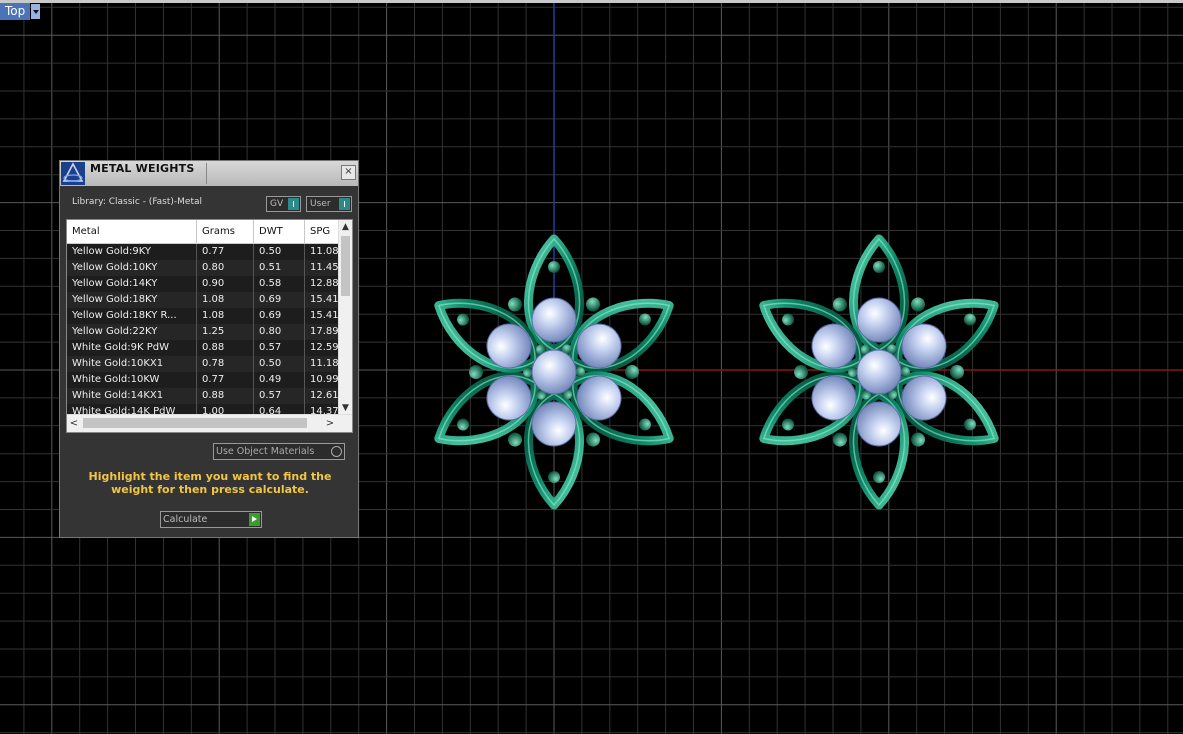  Describe the element at coordinates (225, 332) in the screenshot. I see `cell-grams: 1.25` at that location.